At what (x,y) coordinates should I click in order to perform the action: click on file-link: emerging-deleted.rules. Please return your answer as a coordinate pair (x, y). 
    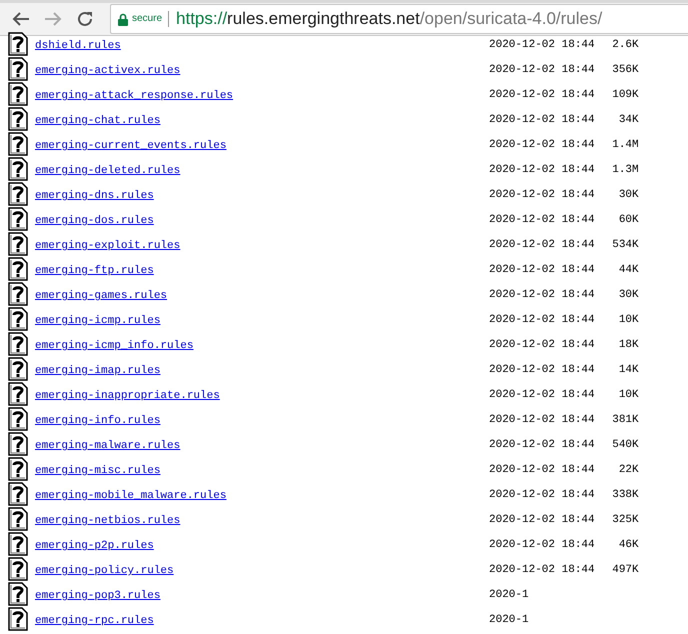
    Looking at the image, I should click on (262, 168).